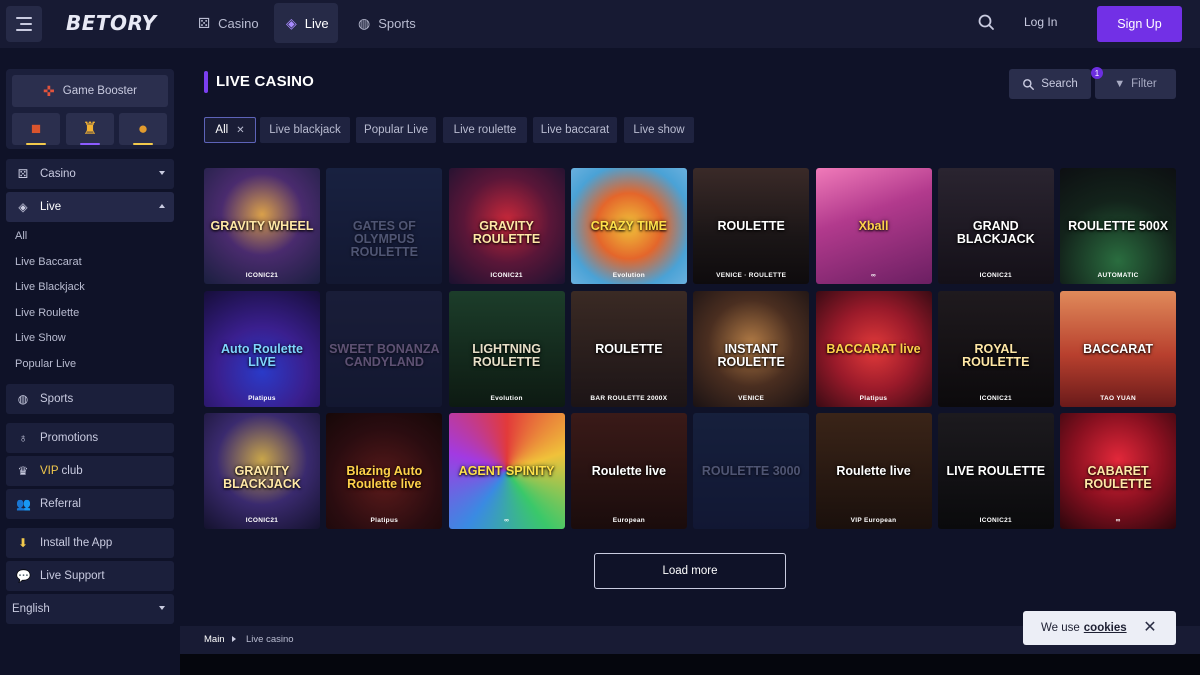  What do you see at coordinates (45, 364) in the screenshot?
I see `sidebar-sub-popular: Popular Live` at bounding box center [45, 364].